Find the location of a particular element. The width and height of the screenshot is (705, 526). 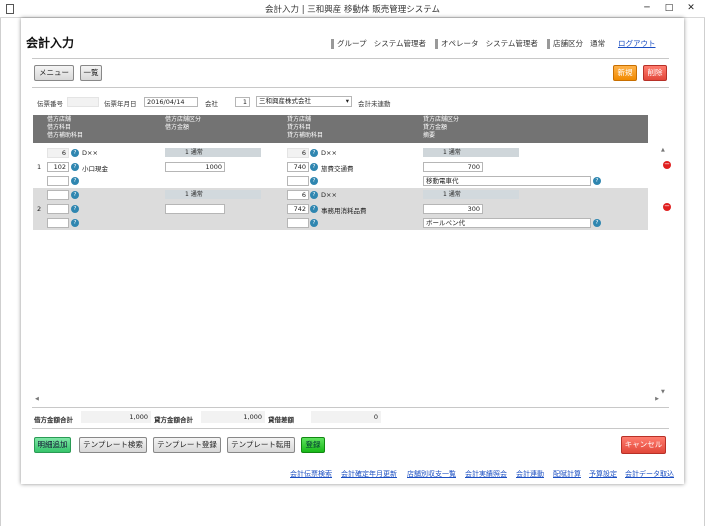

window-titlebar: 会計入力 | 三和興産 移動体 販売管理システム ─ □ ✕ is located at coordinates (352, 9).